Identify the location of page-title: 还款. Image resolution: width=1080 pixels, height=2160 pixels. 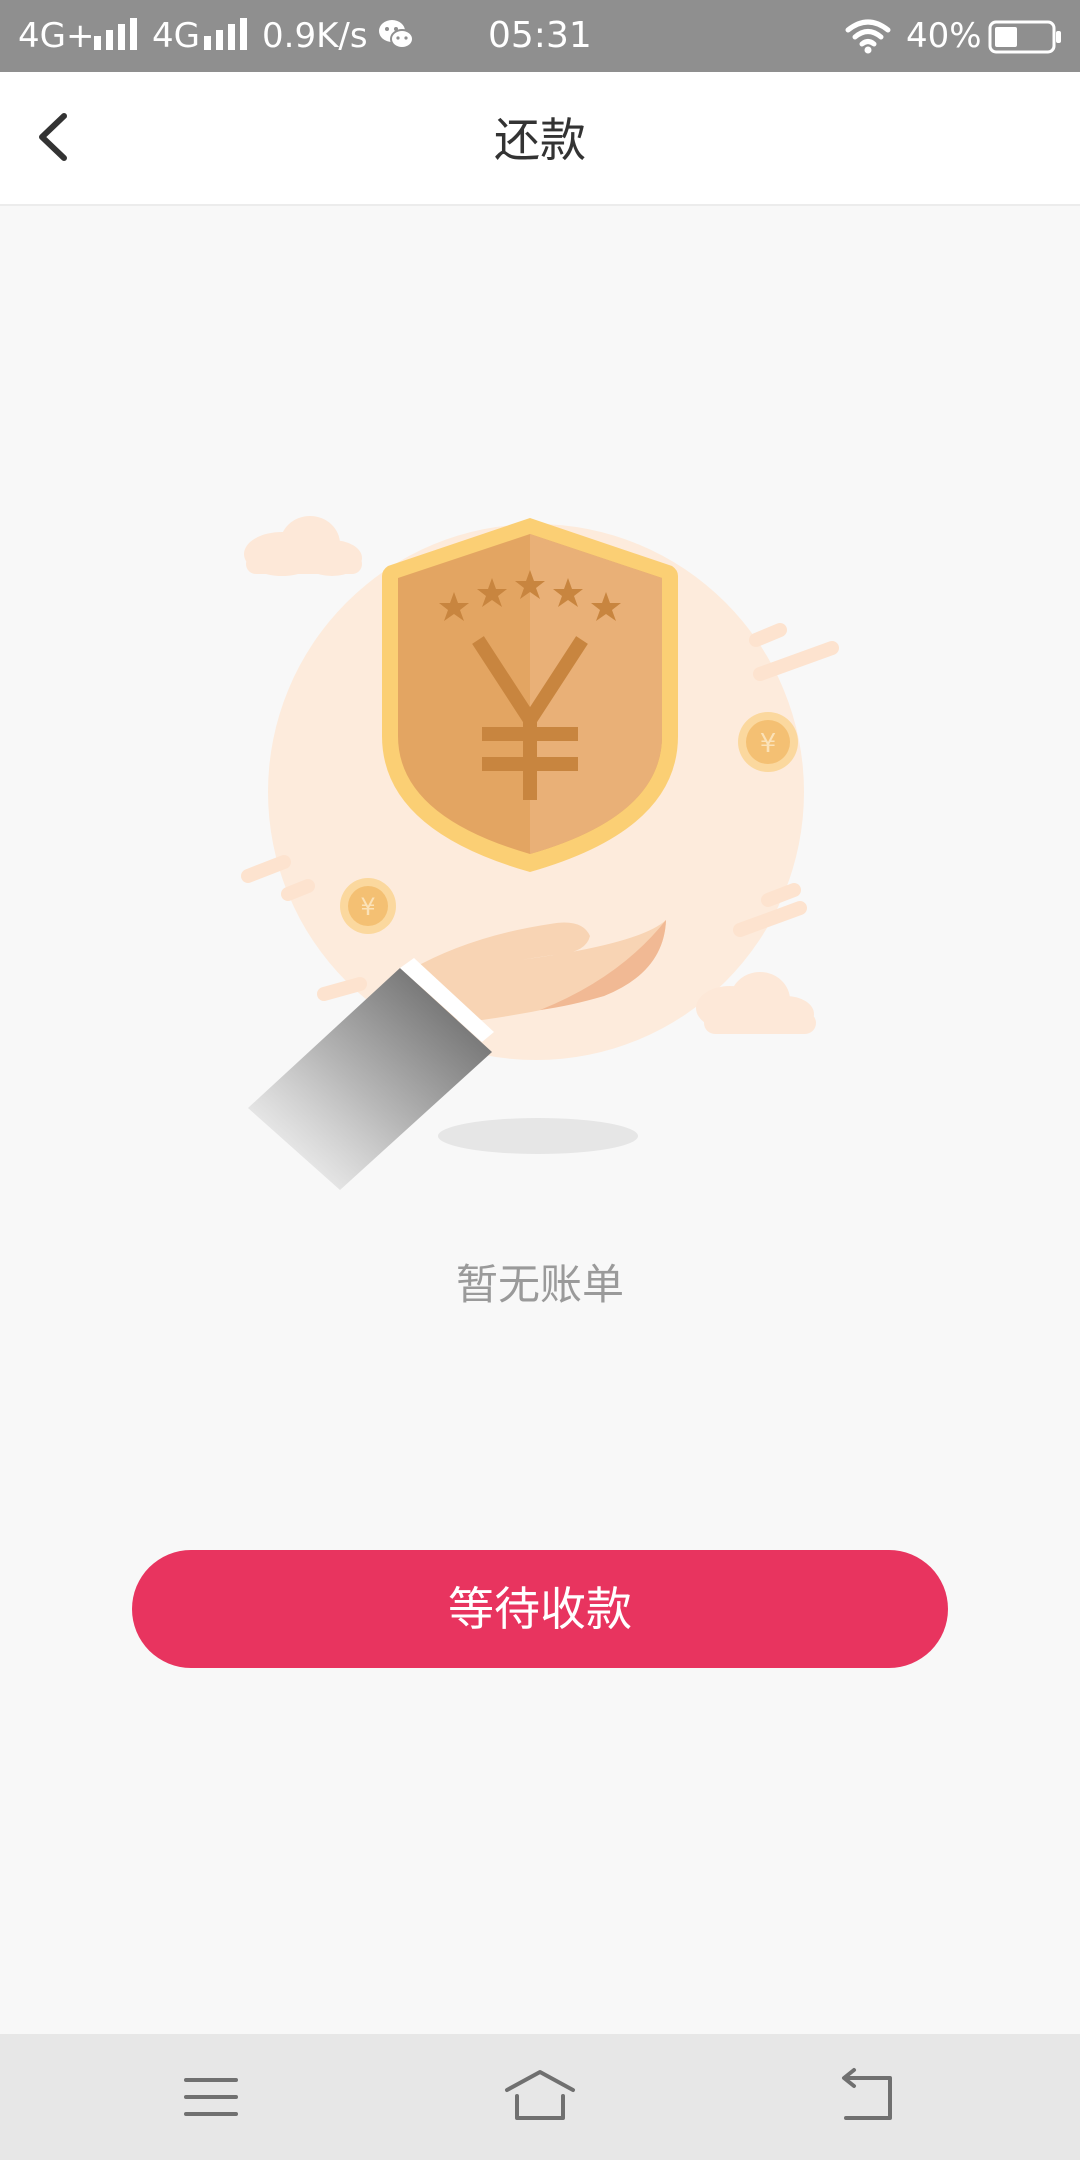
(540, 140).